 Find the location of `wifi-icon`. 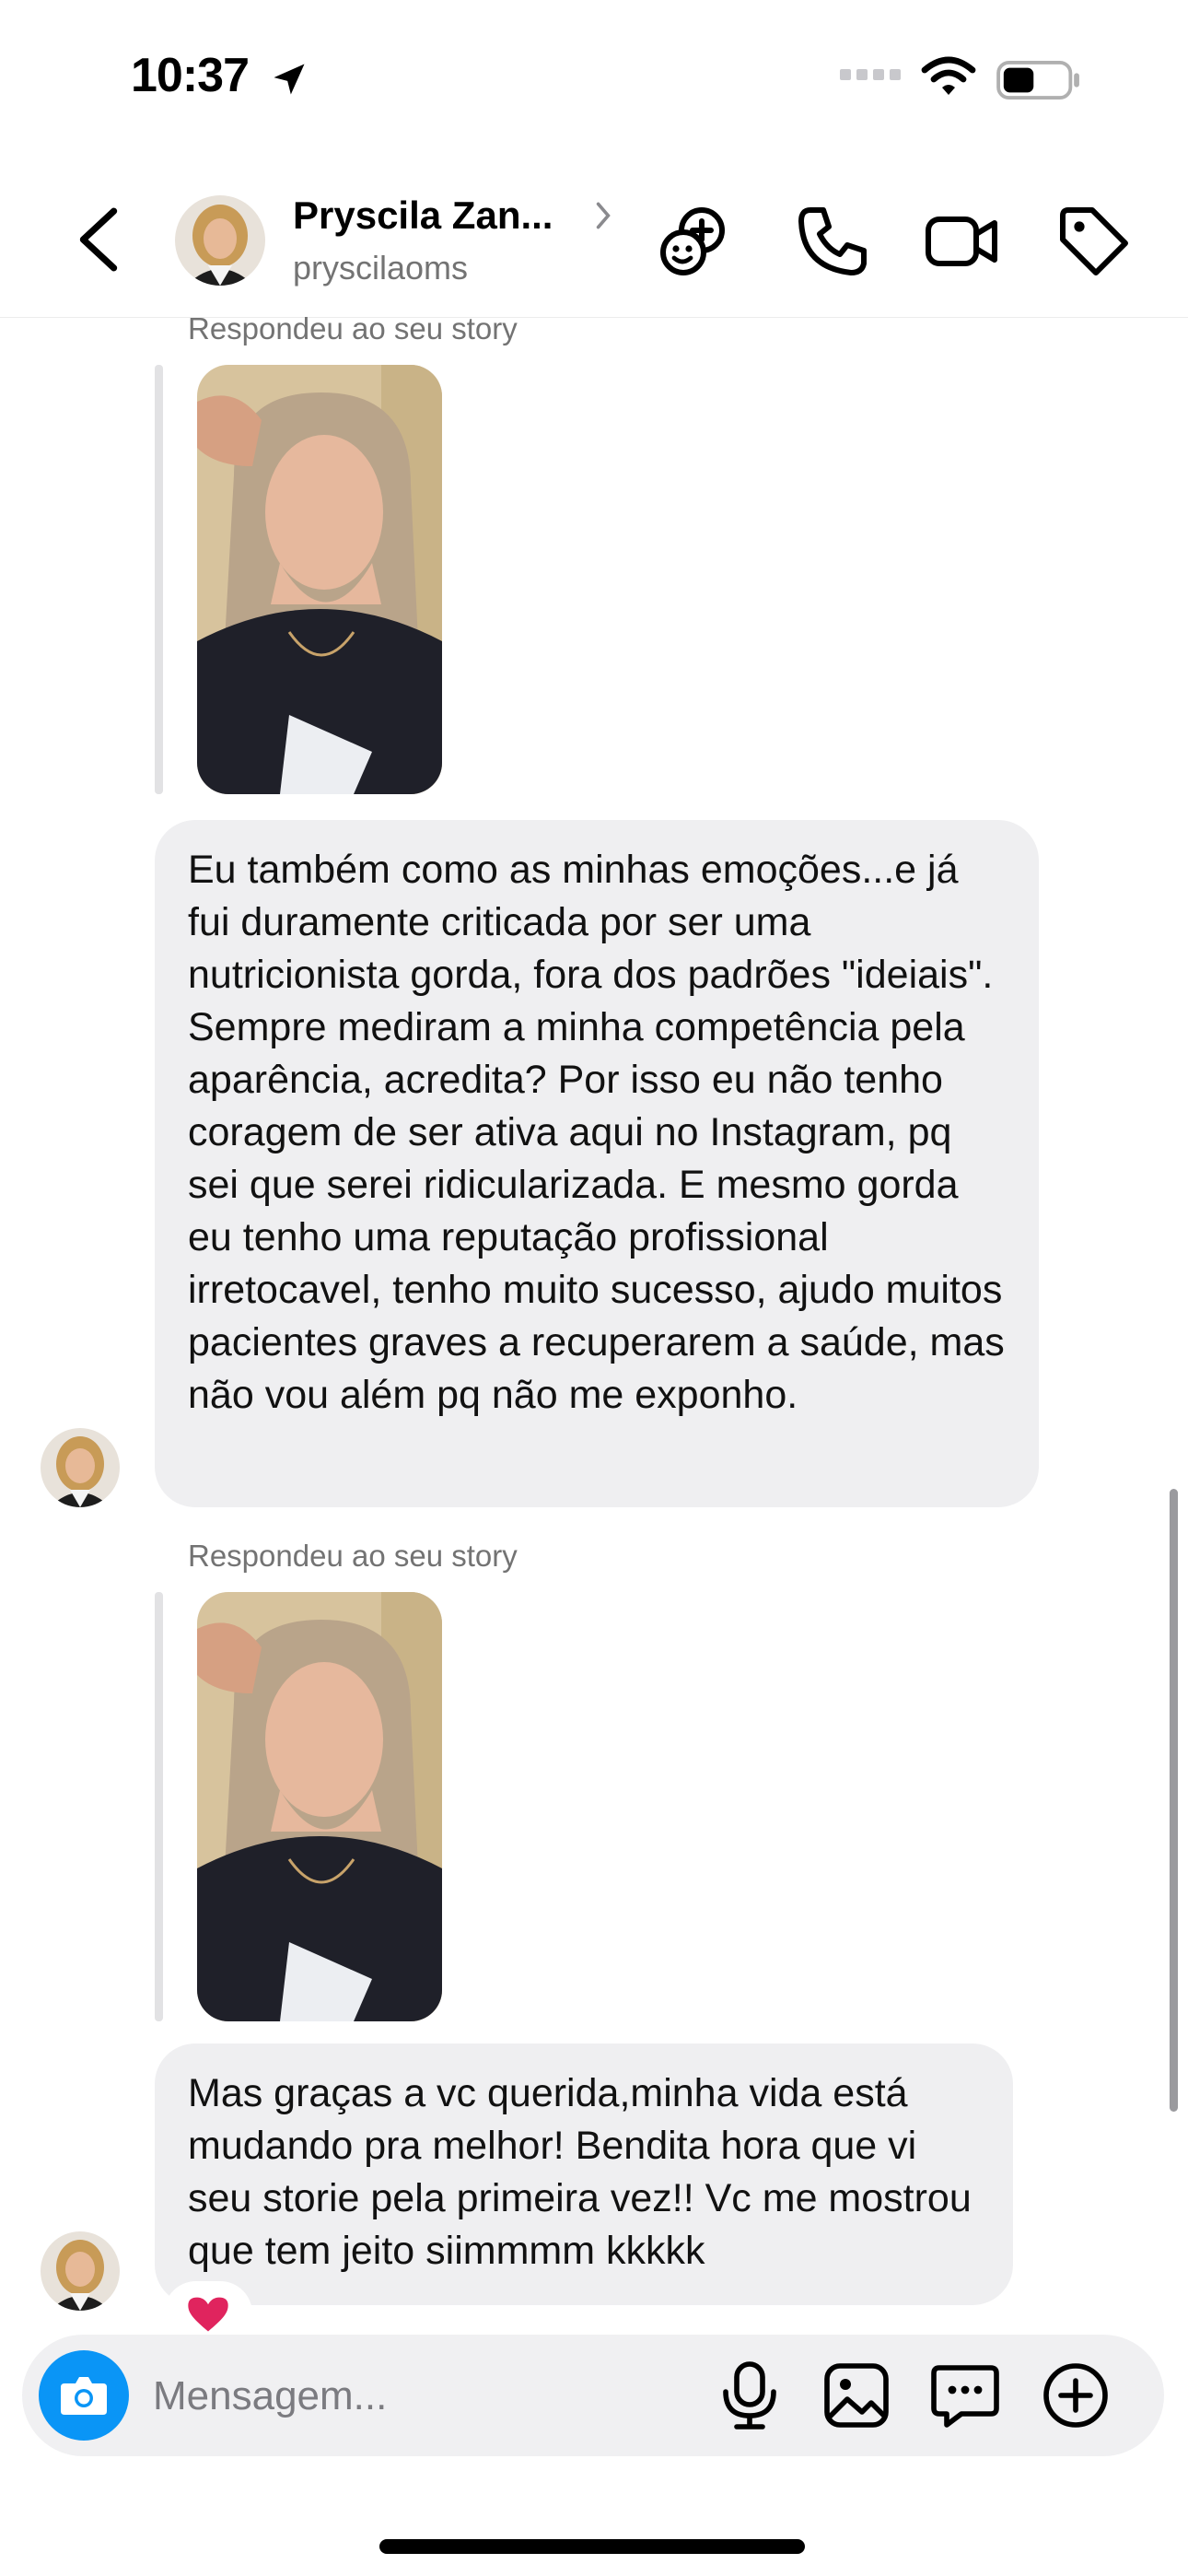

wifi-icon is located at coordinates (948, 75).